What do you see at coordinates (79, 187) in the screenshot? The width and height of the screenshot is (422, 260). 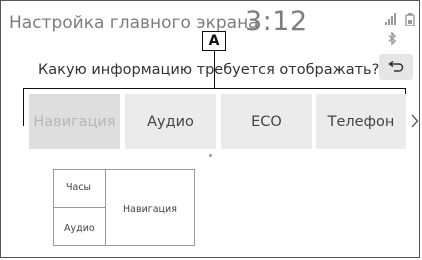 I see `preview-clock-label: Часы` at bounding box center [79, 187].